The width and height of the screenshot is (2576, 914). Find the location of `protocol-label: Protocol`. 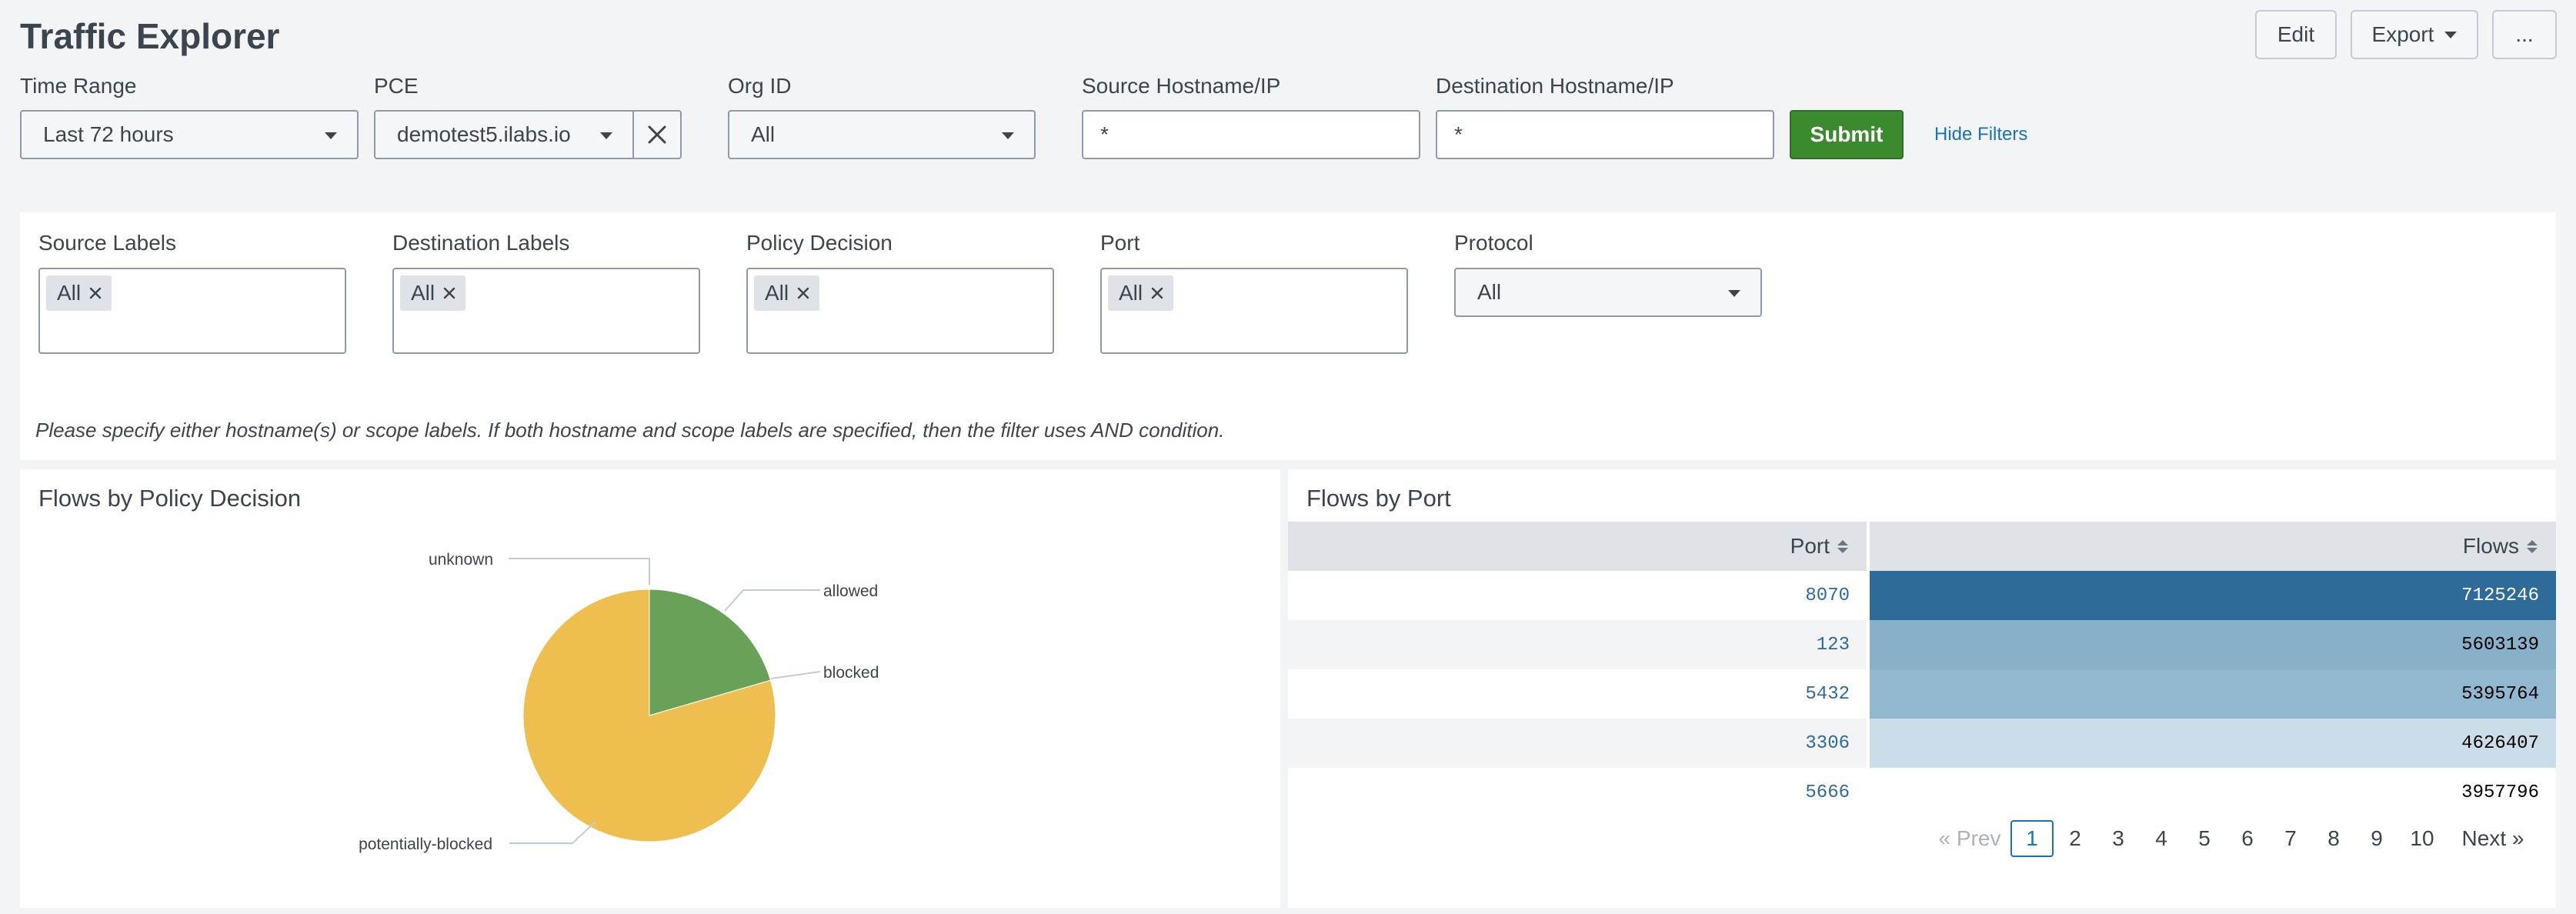

protocol-label: Protocol is located at coordinates (1494, 243).